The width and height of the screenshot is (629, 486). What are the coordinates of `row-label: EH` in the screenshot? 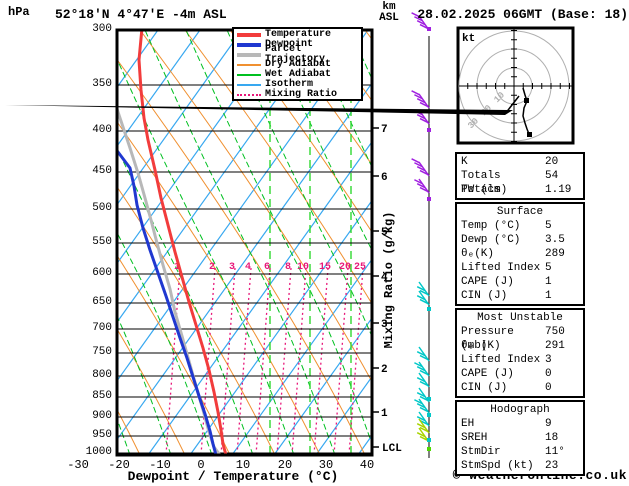 It's located at (468, 424).